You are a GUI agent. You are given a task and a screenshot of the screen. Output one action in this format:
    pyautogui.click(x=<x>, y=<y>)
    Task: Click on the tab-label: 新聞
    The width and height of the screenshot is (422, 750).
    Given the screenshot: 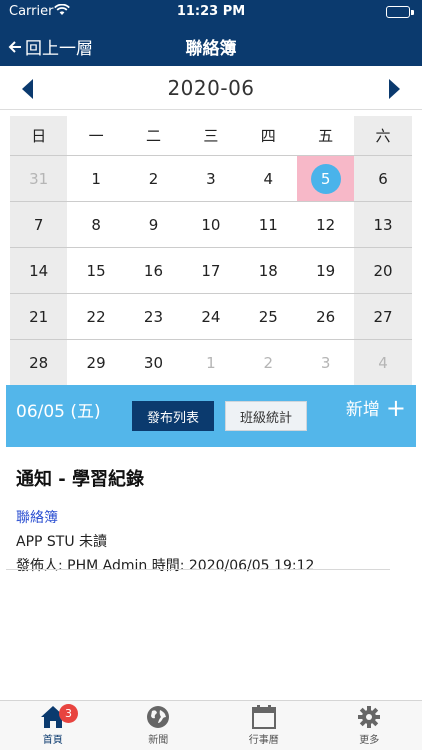 What is the action you would take?
    pyautogui.click(x=158, y=740)
    